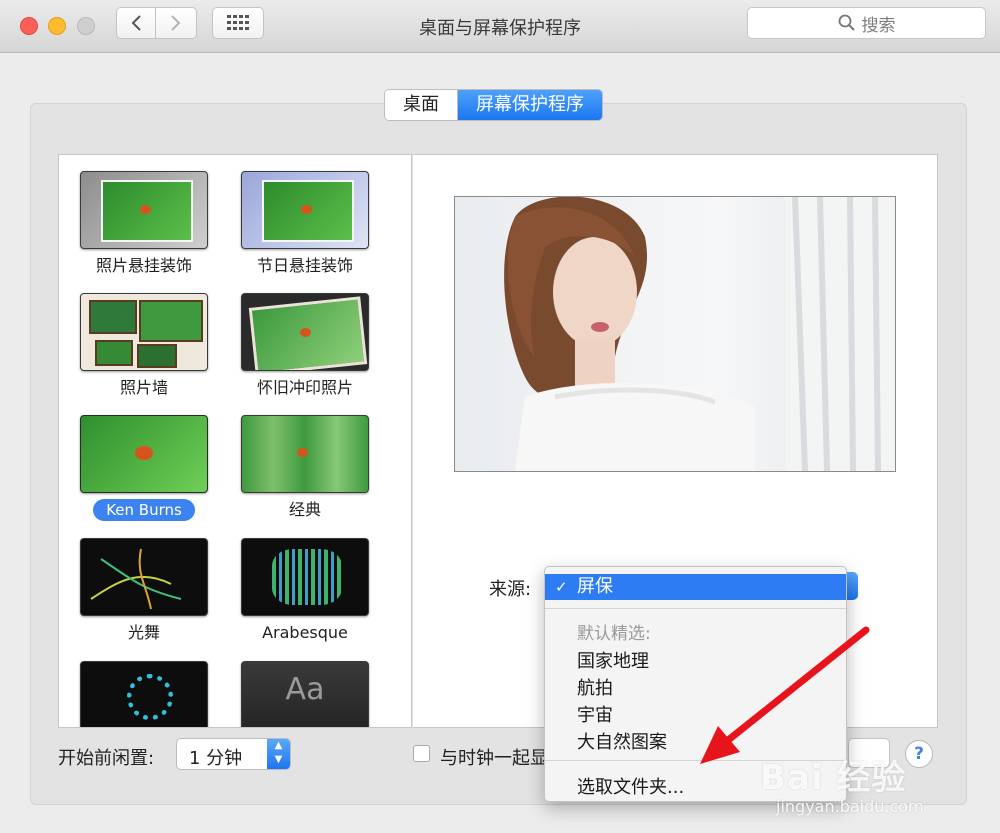  I want to click on screensaver-item: 照片悬挂装饰, so click(144, 224).